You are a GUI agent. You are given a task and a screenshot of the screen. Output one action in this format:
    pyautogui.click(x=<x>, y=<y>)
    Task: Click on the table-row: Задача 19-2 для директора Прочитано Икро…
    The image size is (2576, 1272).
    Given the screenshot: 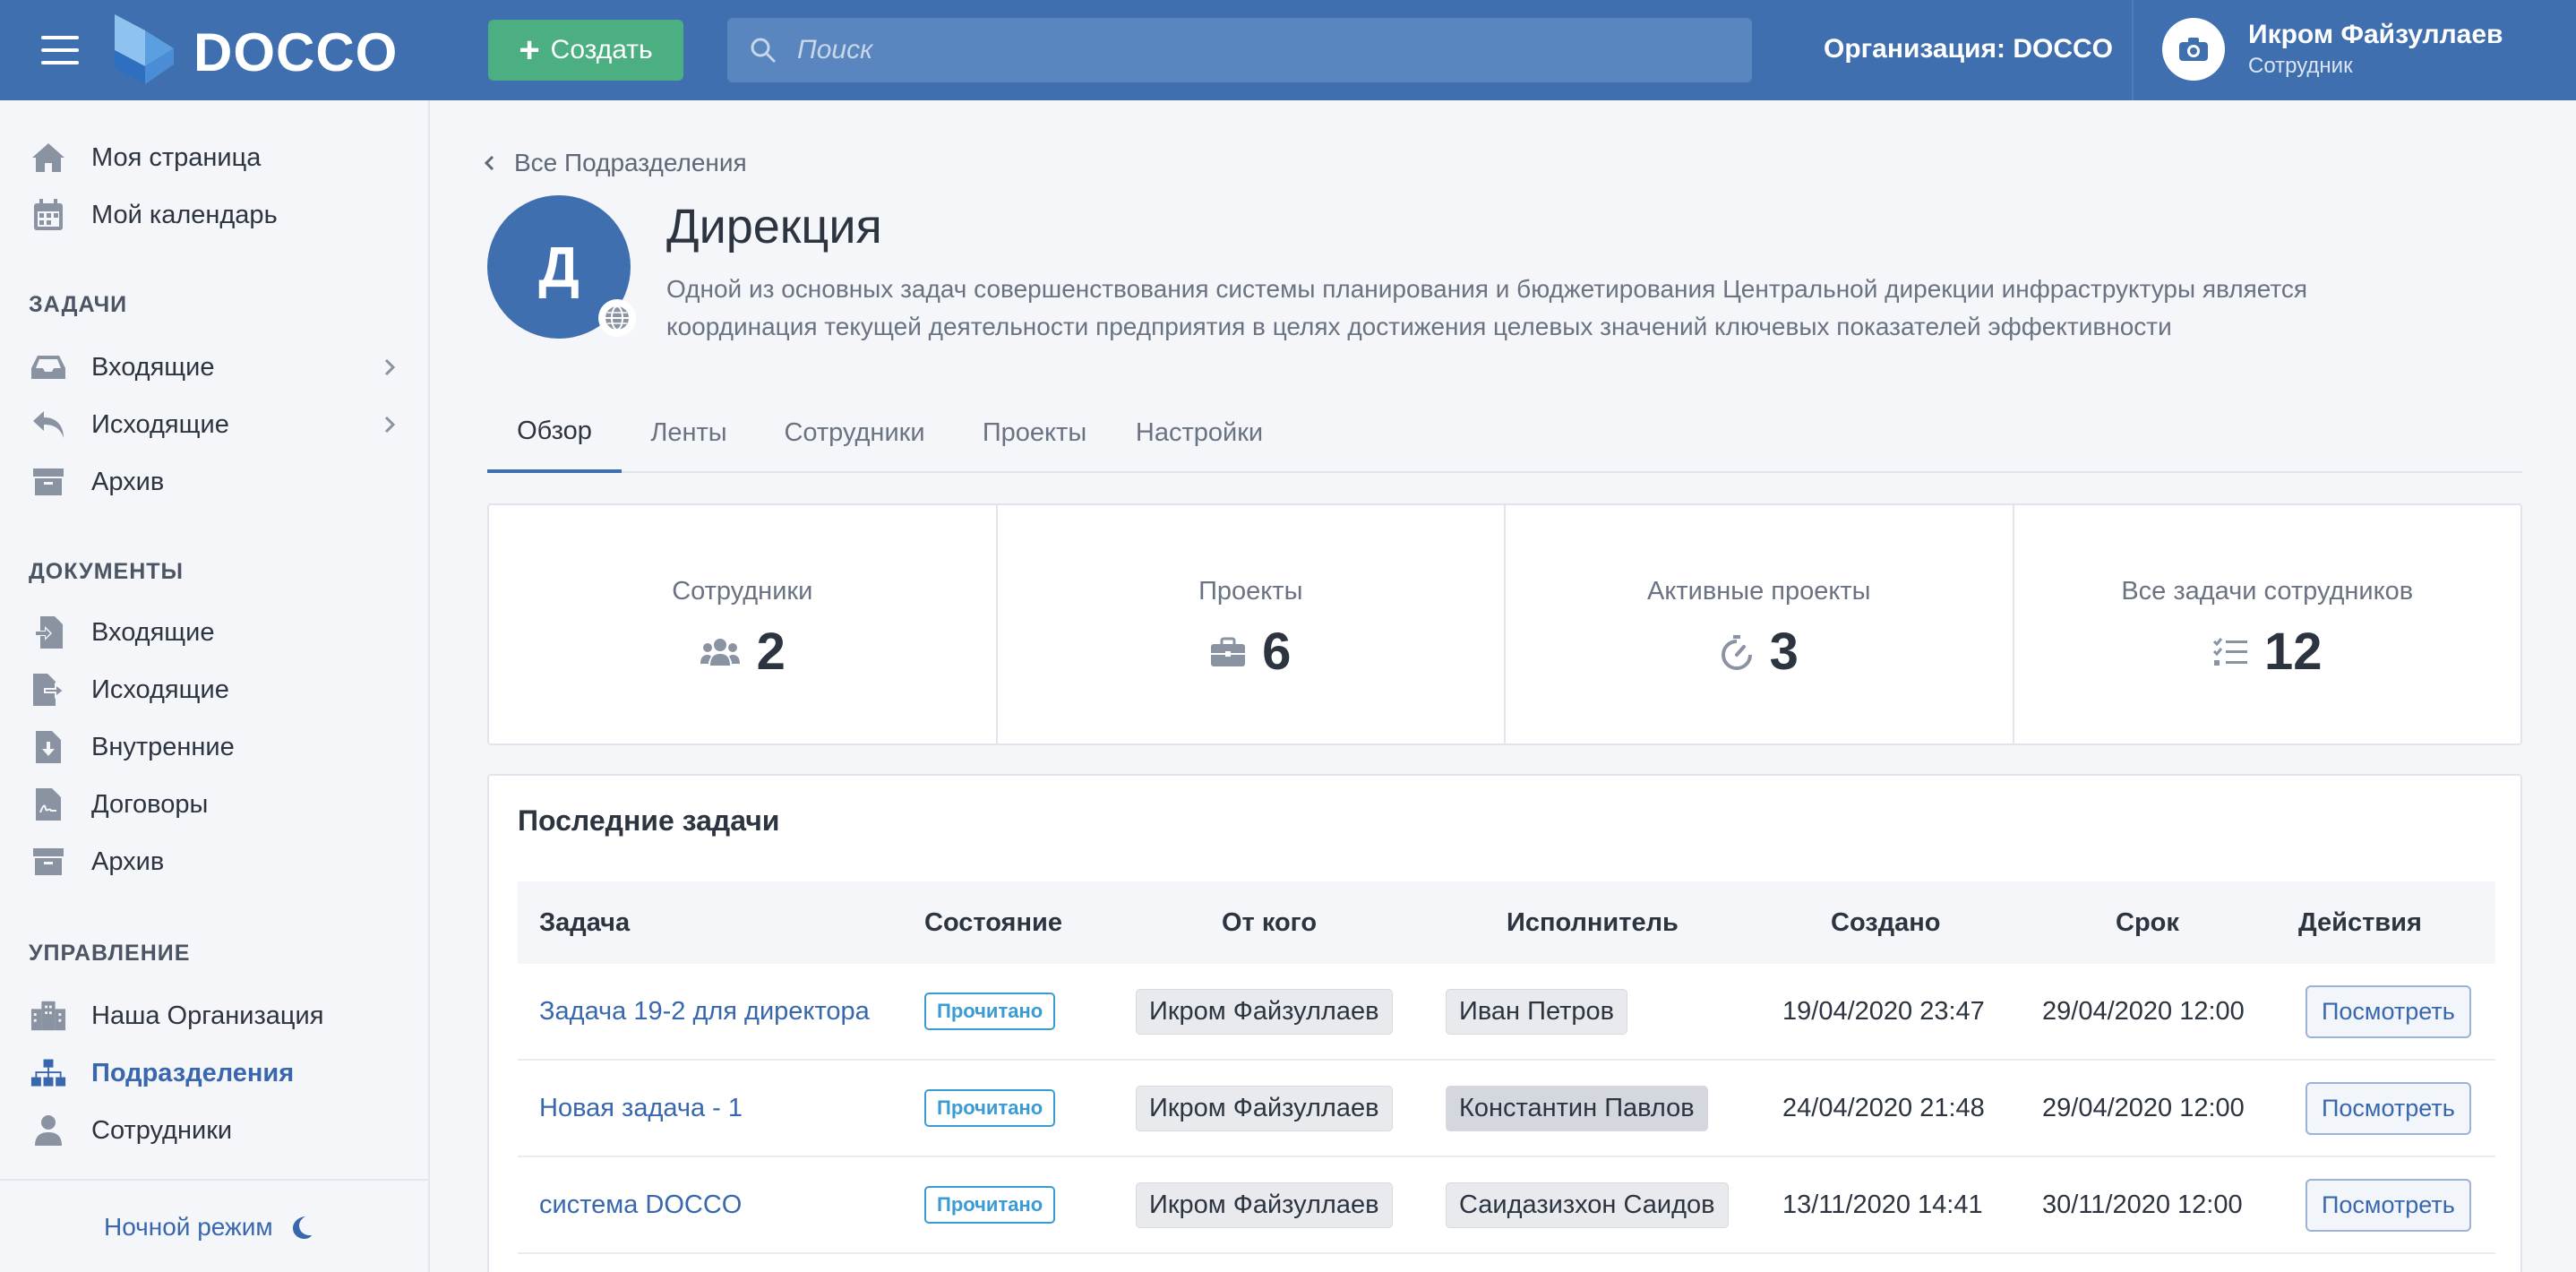 What is the action you would take?
    pyautogui.click(x=1506, y=1013)
    